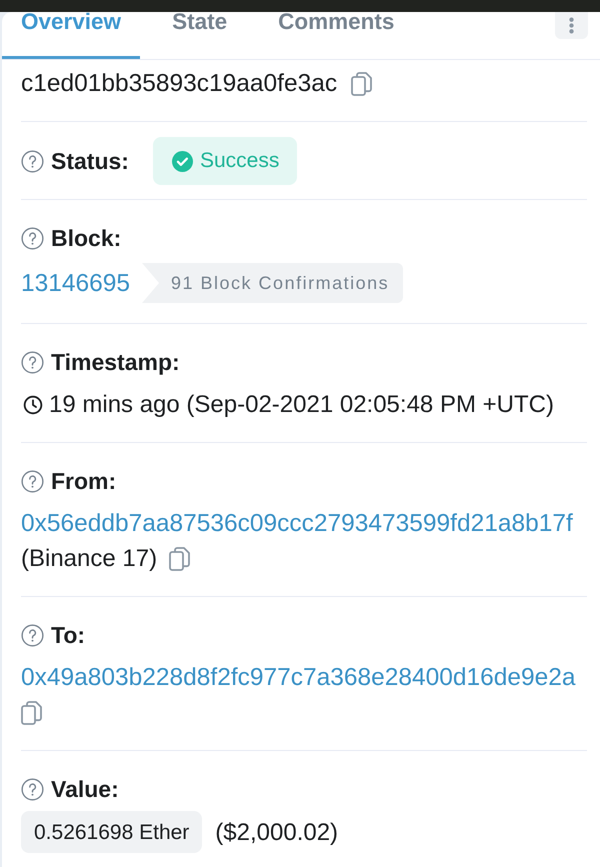 The width and height of the screenshot is (600, 867). What do you see at coordinates (111, 832) in the screenshot?
I see `ether-amount: 0.5261698 Ether` at bounding box center [111, 832].